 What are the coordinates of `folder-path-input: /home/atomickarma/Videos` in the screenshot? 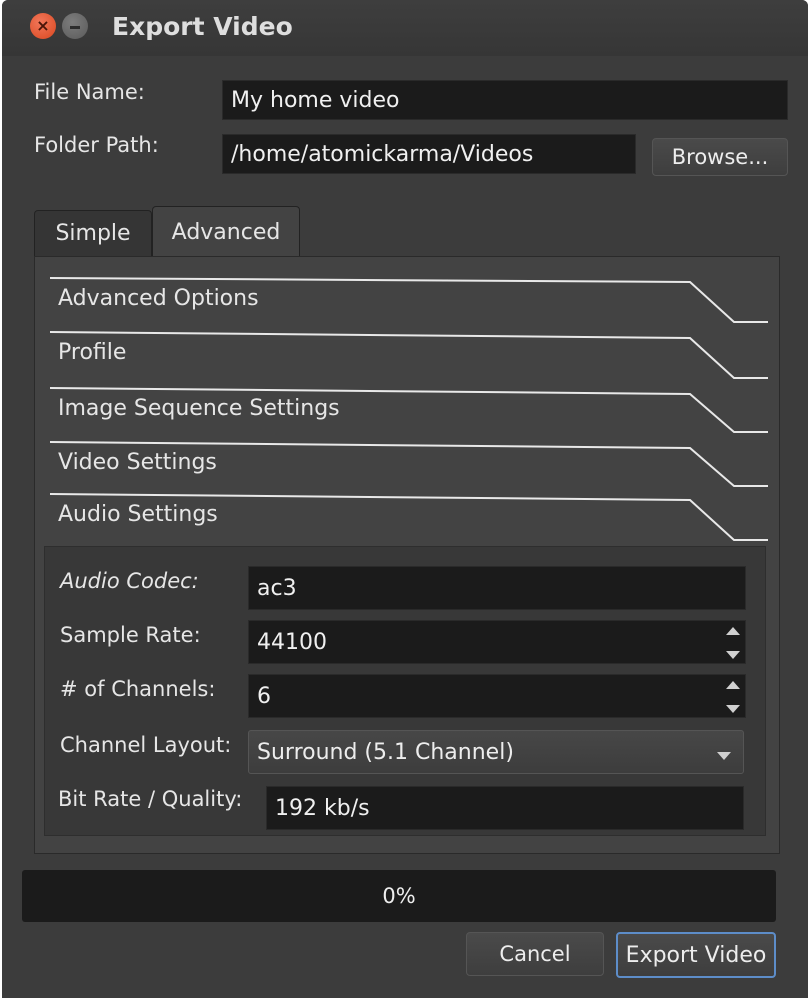 It's located at (429, 154).